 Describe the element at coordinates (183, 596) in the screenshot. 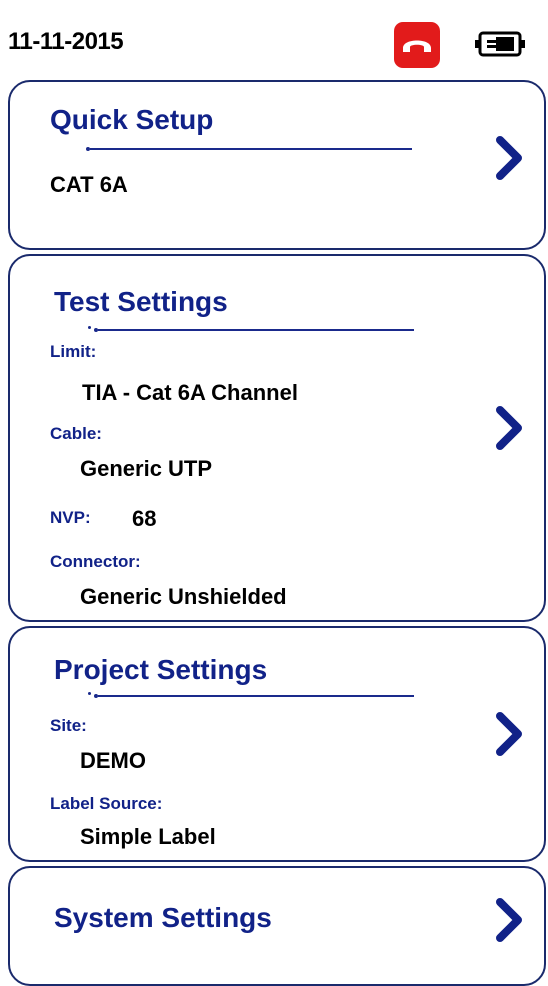

I see `connector-value: Generic Unshielded` at that location.